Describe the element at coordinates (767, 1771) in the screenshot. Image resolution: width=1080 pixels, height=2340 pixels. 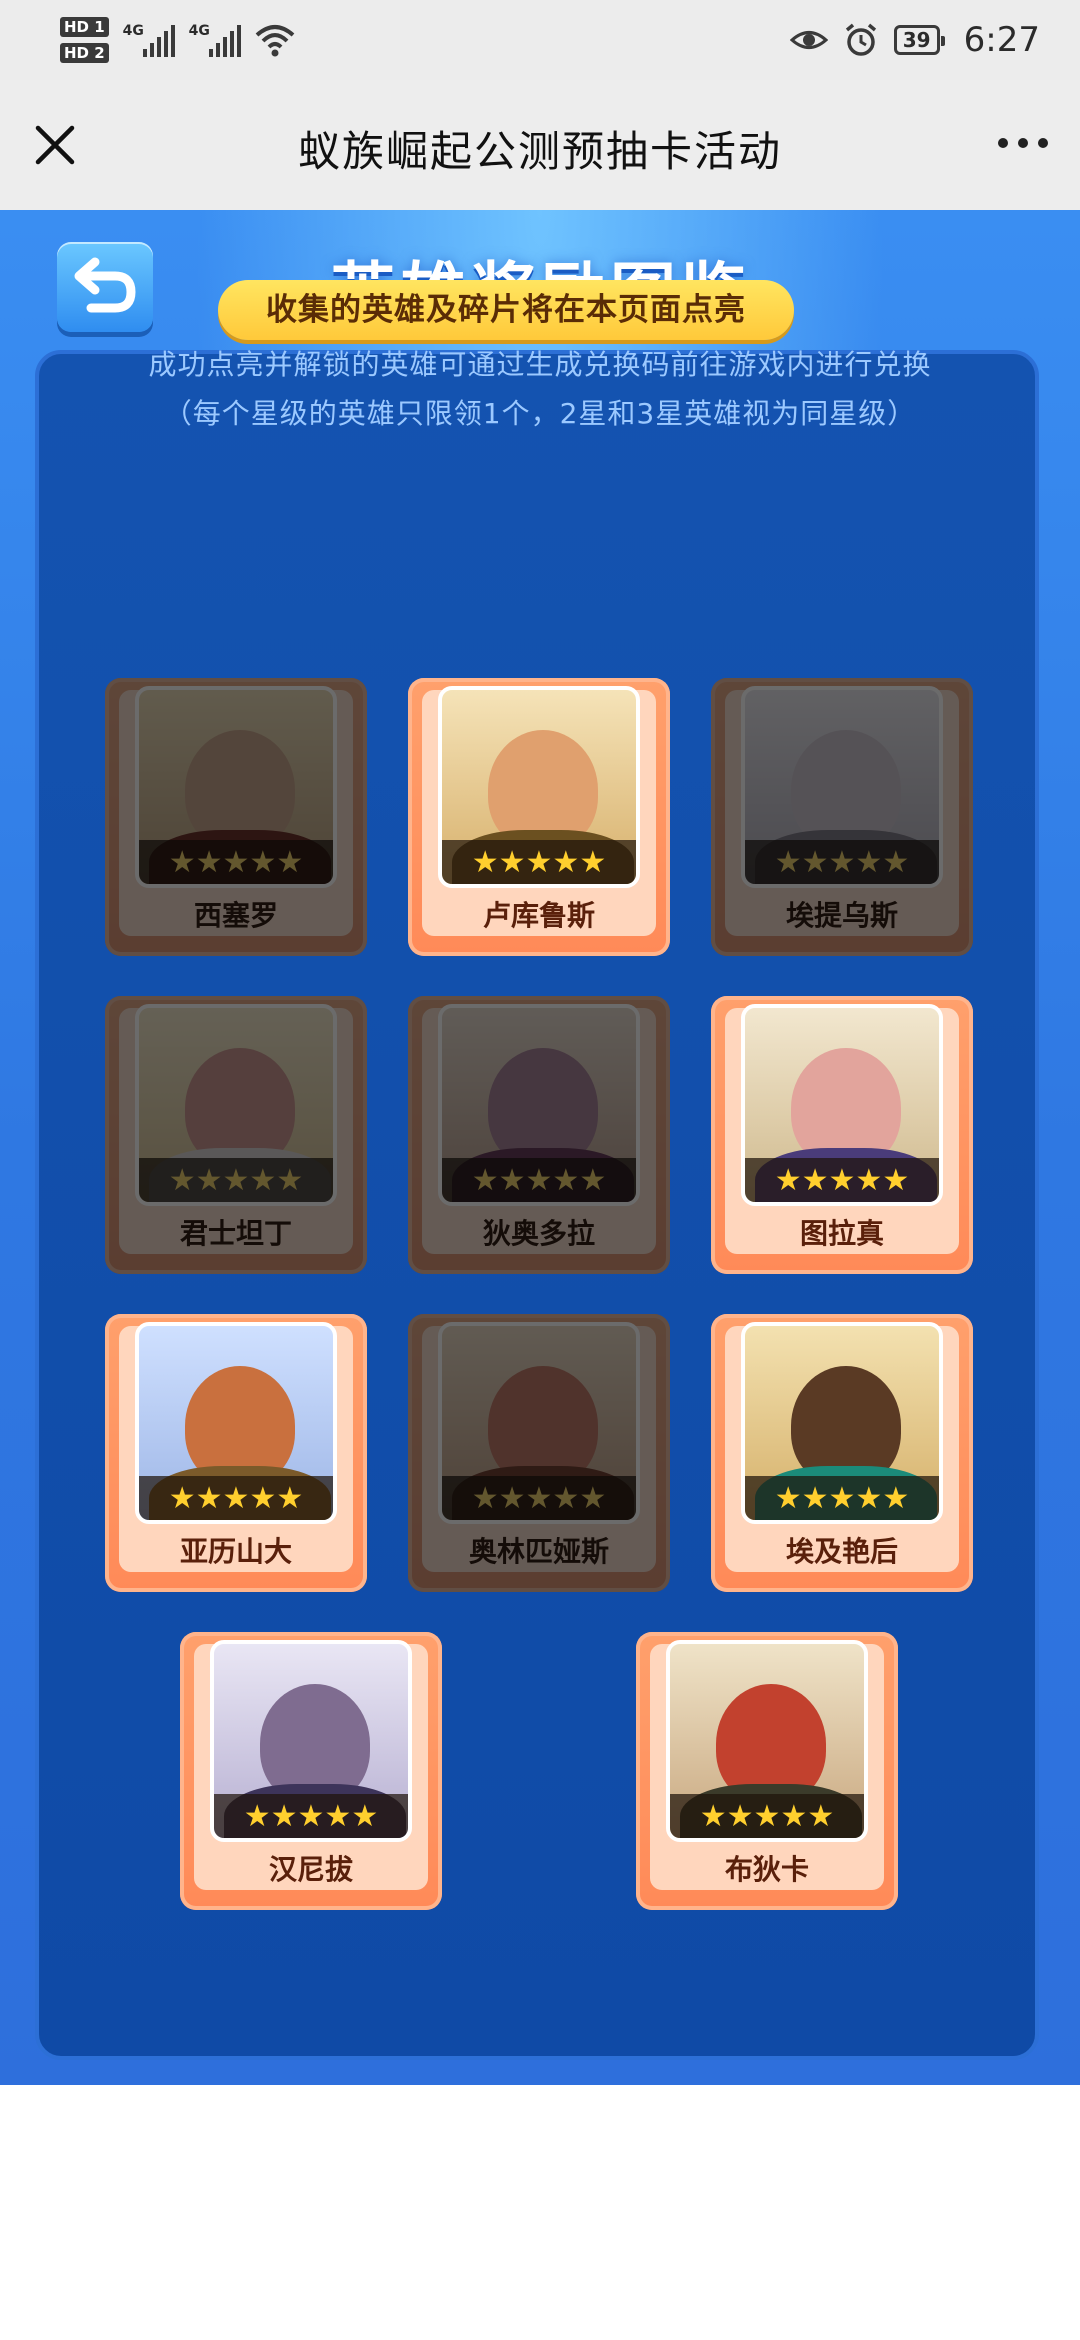
I see `hero-card: ★★★★★ 布狄卡` at that location.